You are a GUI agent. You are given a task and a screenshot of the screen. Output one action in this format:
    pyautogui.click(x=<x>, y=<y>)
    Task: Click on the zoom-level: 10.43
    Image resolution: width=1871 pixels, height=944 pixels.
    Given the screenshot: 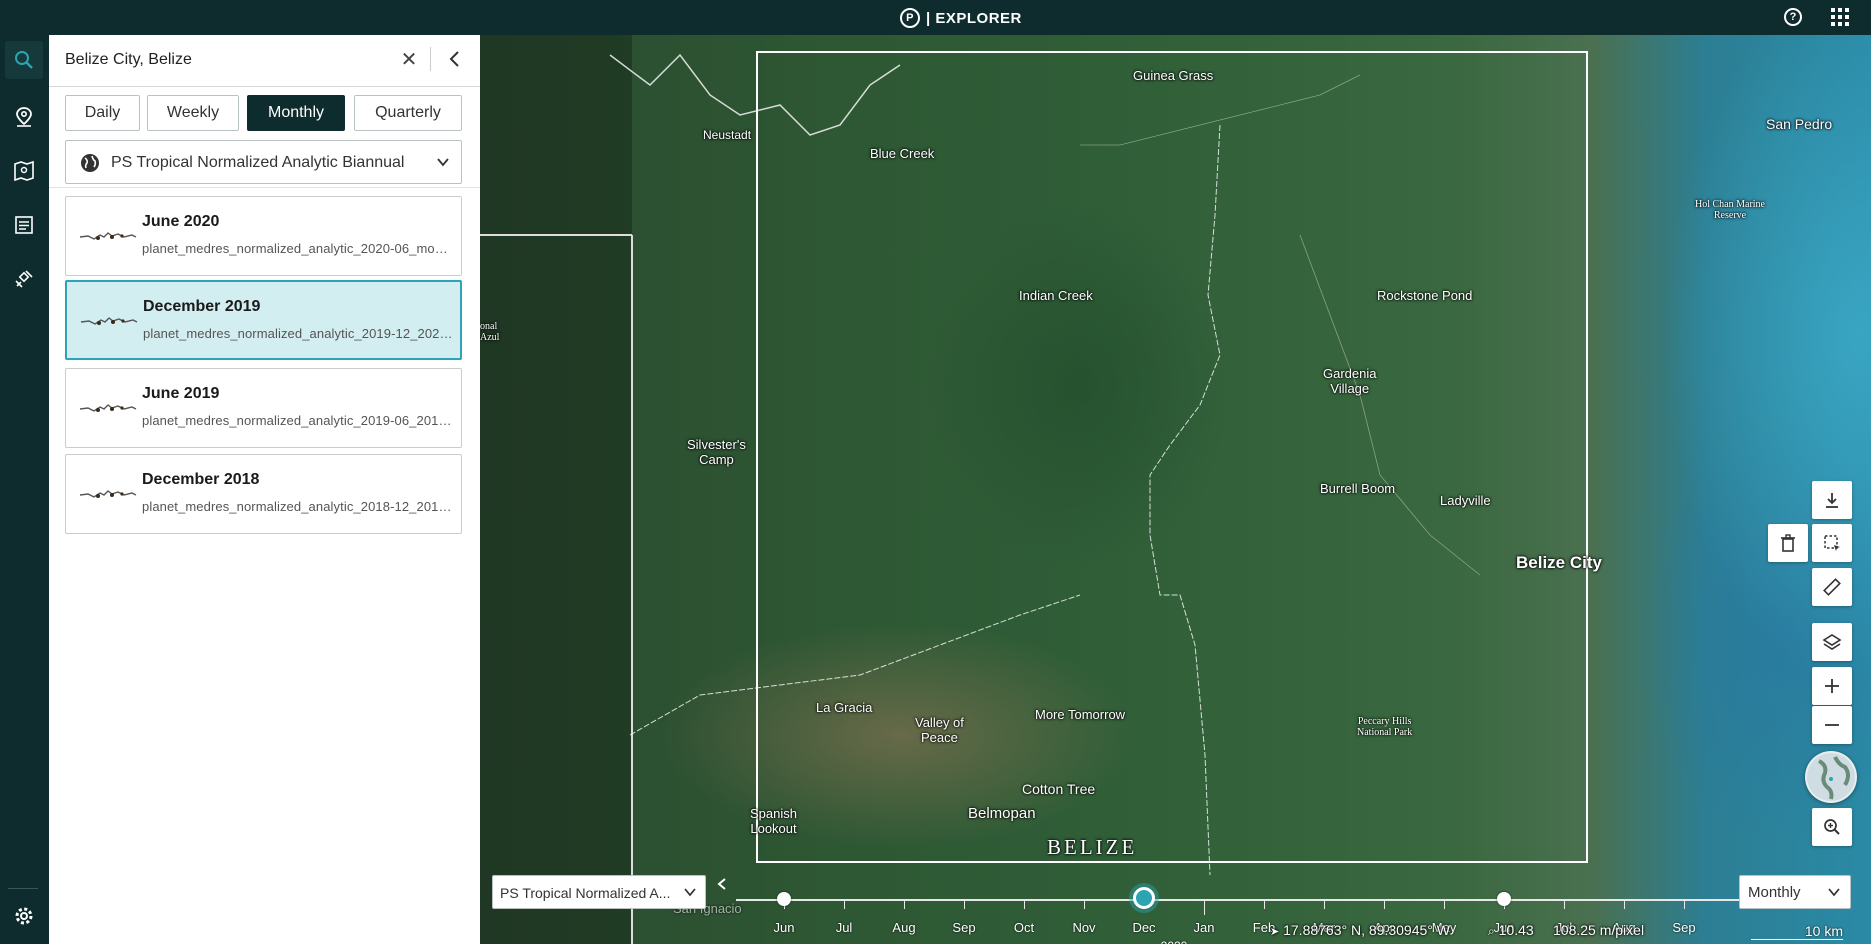 What is the action you would take?
    pyautogui.click(x=1516, y=930)
    